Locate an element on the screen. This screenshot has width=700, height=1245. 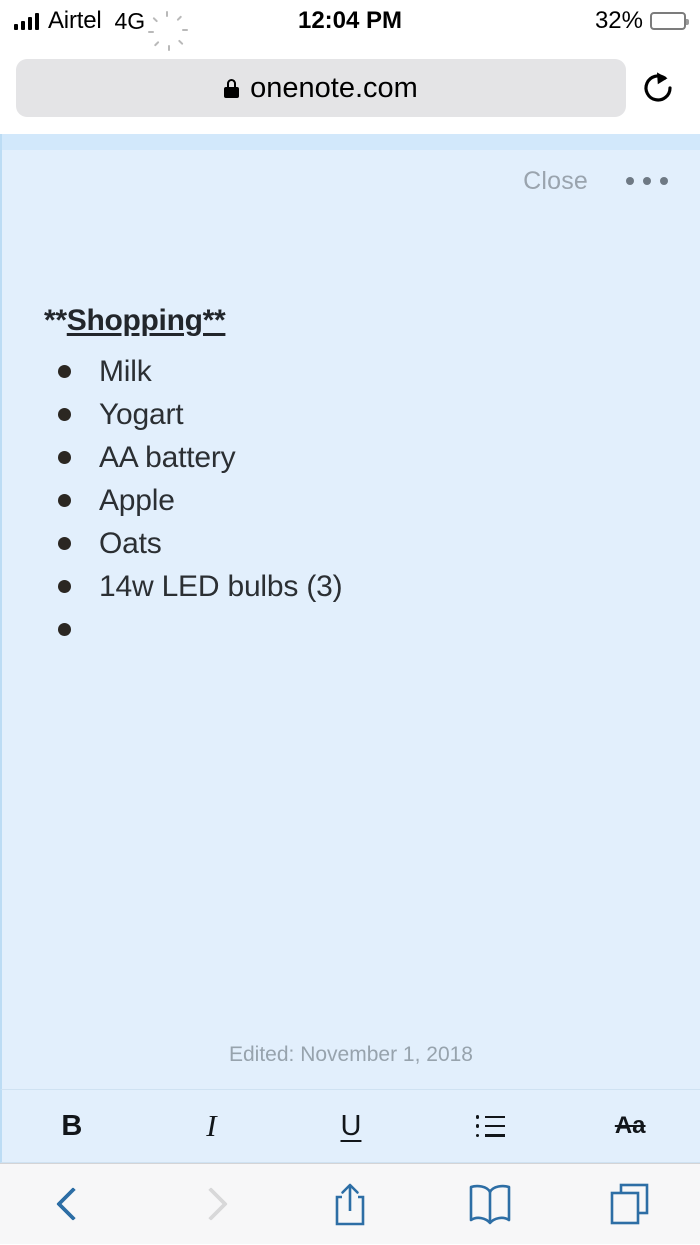
note-title-main: Shopping** is located at coordinates (146, 320).